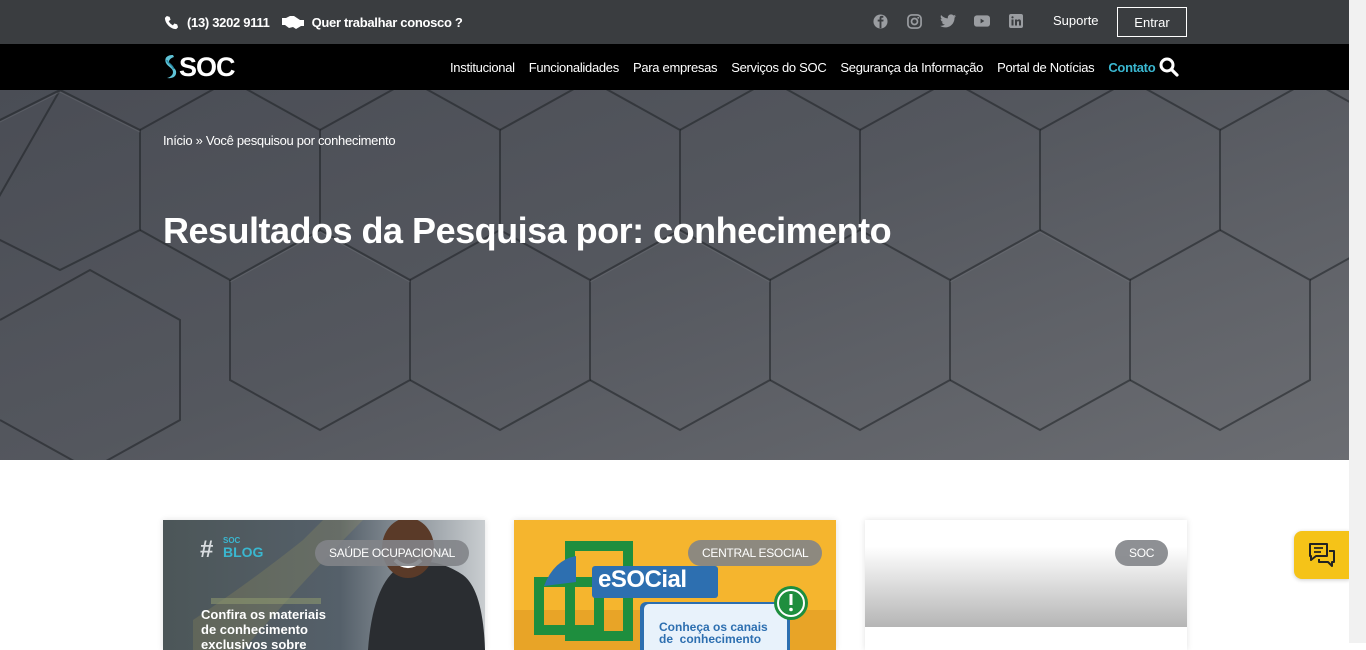  I want to click on esocial-logo-text: eSOCial, so click(642, 579).